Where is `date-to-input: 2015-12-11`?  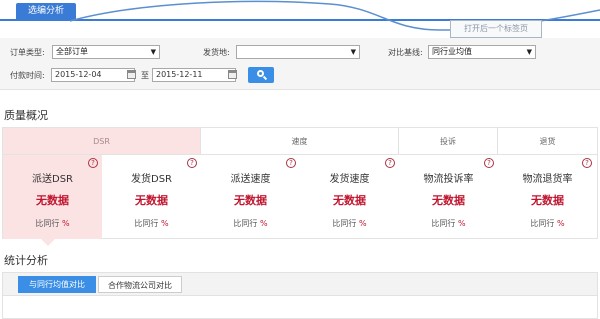
date-to-input: 2015-12-11 is located at coordinates (194, 75).